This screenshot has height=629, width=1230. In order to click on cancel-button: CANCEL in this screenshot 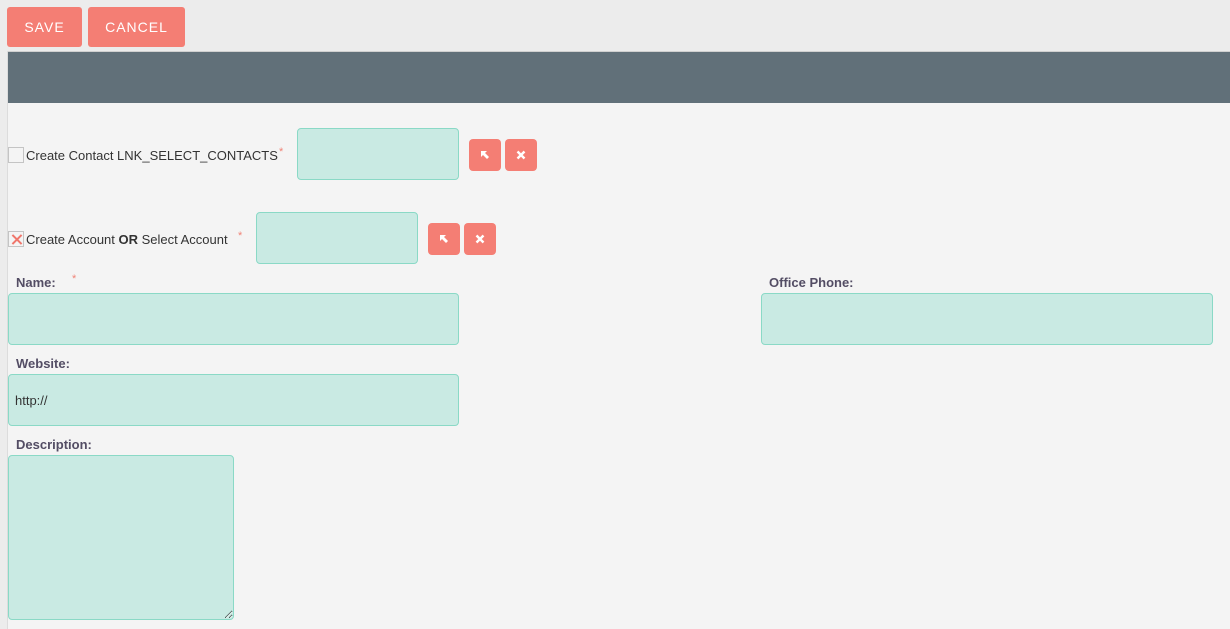, I will do `click(136, 27)`.